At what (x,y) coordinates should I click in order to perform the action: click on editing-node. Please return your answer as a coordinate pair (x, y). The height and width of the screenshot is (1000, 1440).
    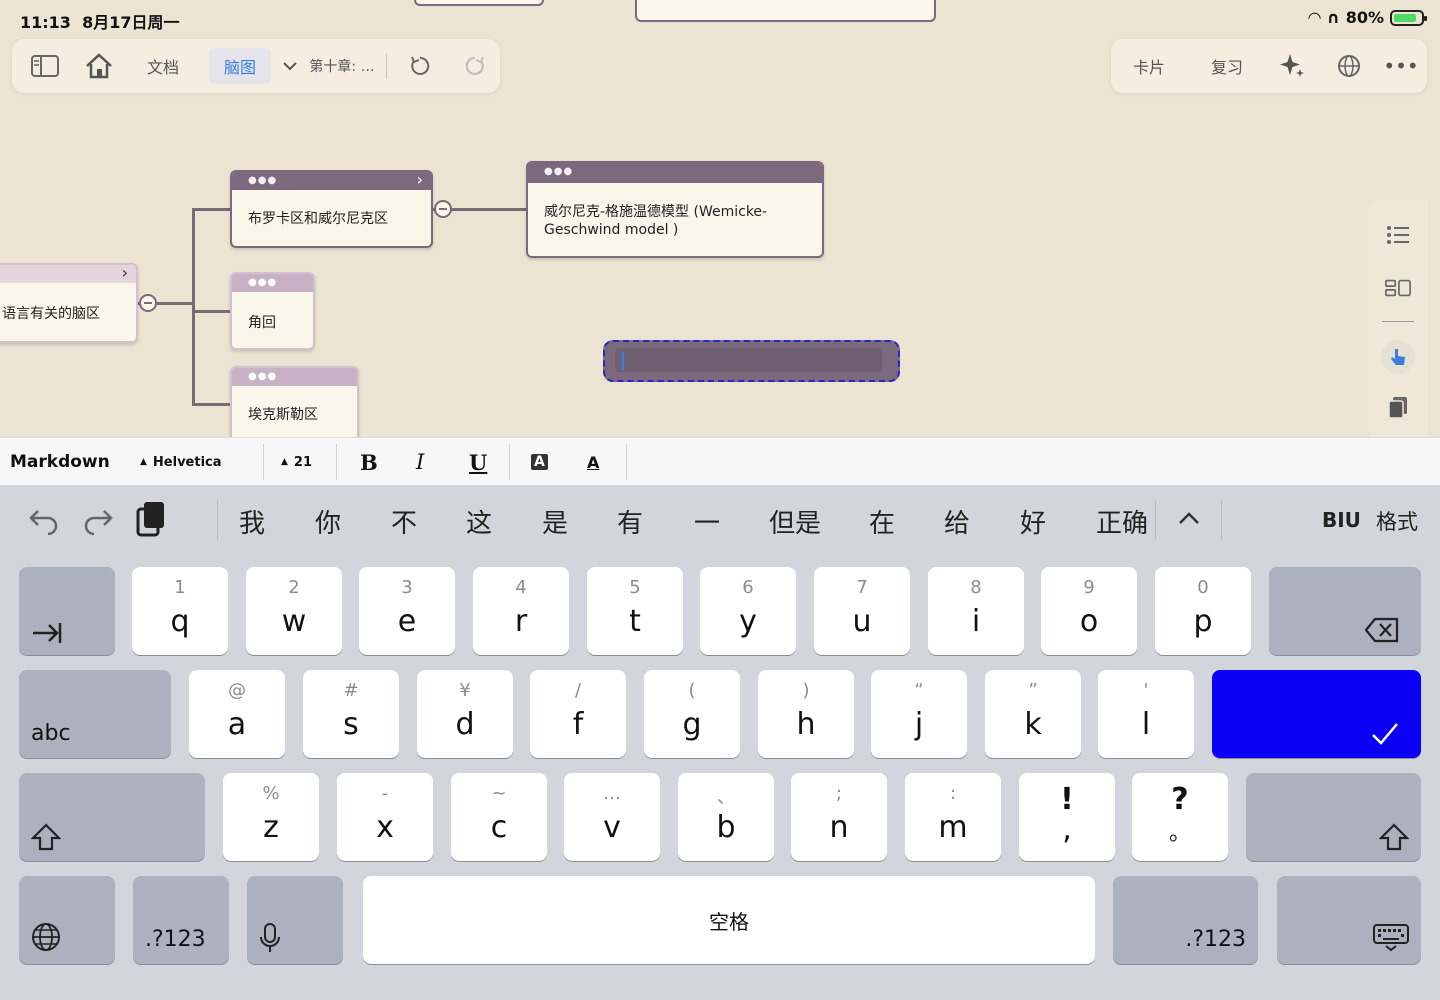
    Looking at the image, I should click on (751, 361).